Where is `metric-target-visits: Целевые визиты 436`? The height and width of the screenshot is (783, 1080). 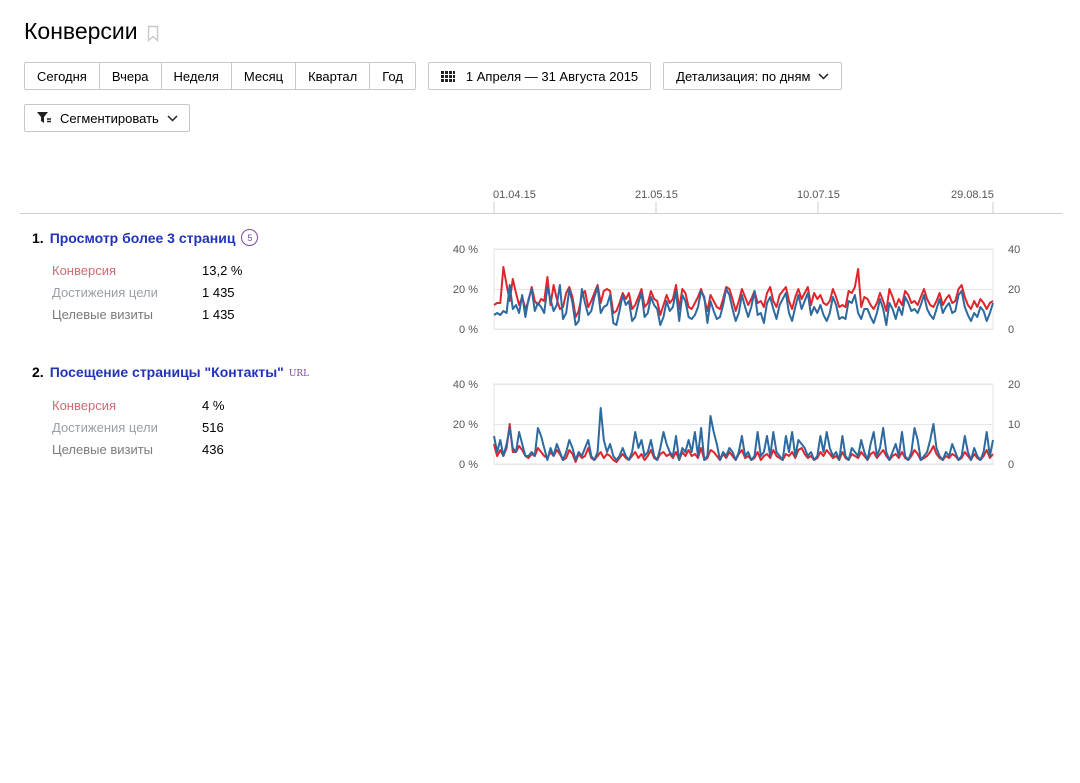 metric-target-visits: Целевые визиты 436 is located at coordinates (162, 453).